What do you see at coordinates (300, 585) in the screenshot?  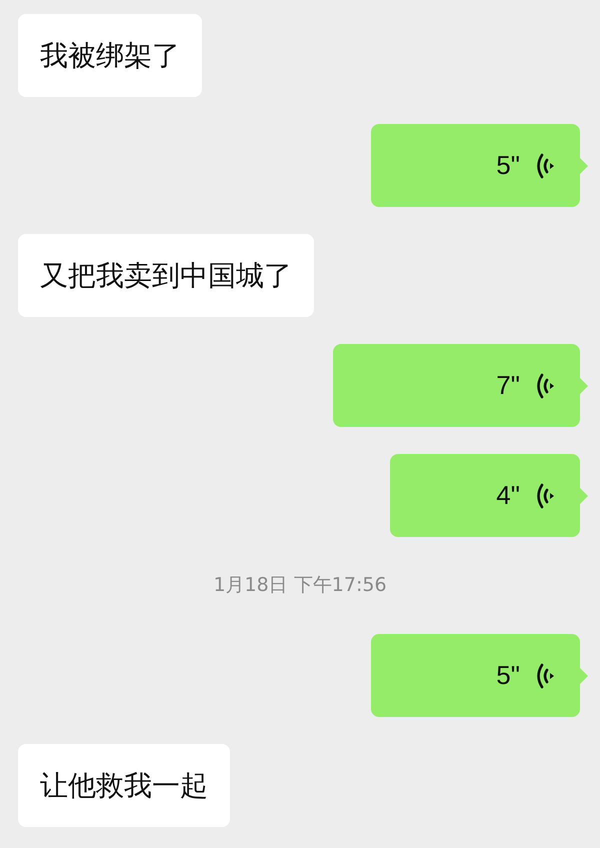 I see `timestamp: 1月18日 下午17:56` at bounding box center [300, 585].